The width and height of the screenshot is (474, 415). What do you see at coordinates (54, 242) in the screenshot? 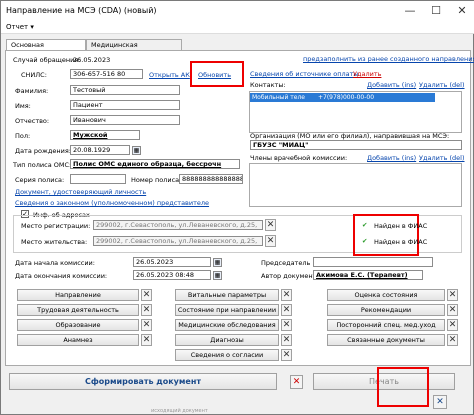
I see `residence-label: Место жительства:` at bounding box center [54, 242].